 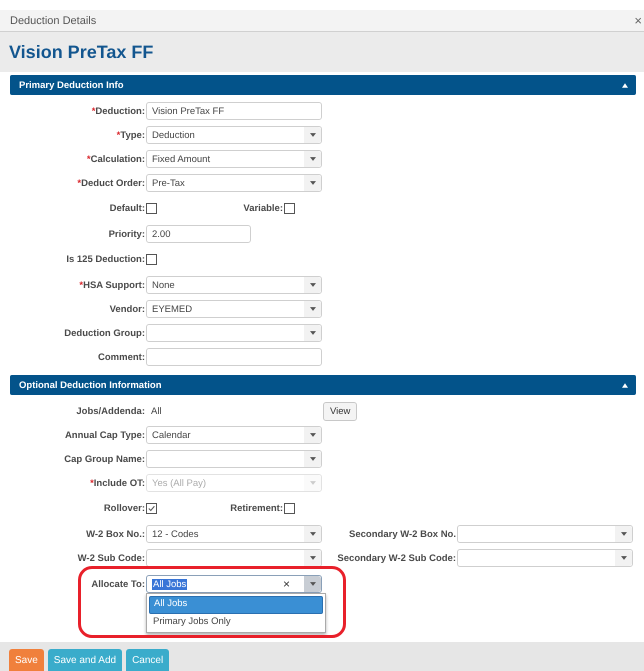 I want to click on field-label: Secondary W-2 Sub Code:, so click(x=396, y=558).